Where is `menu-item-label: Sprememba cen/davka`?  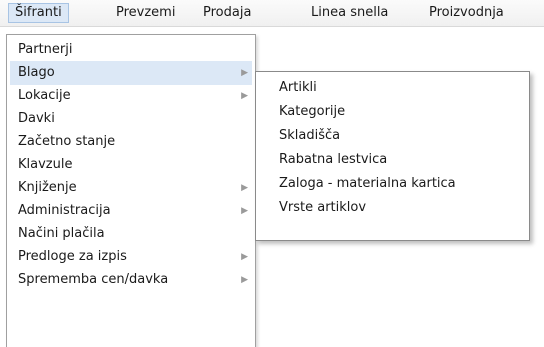
menu-item-label: Sprememba cen/davka is located at coordinates (93, 279).